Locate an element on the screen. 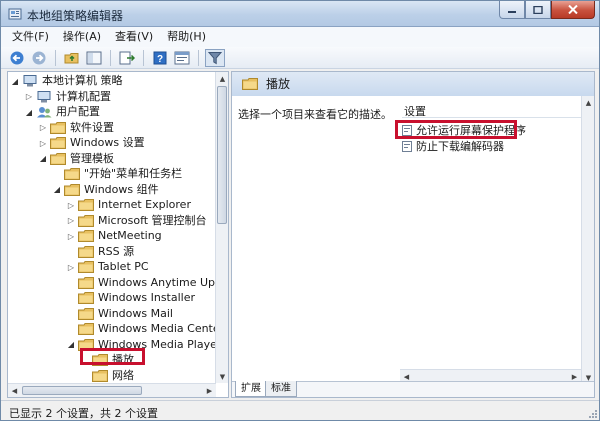 This screenshot has width=600, height=421. menu-help: 帮助(H) is located at coordinates (186, 37).